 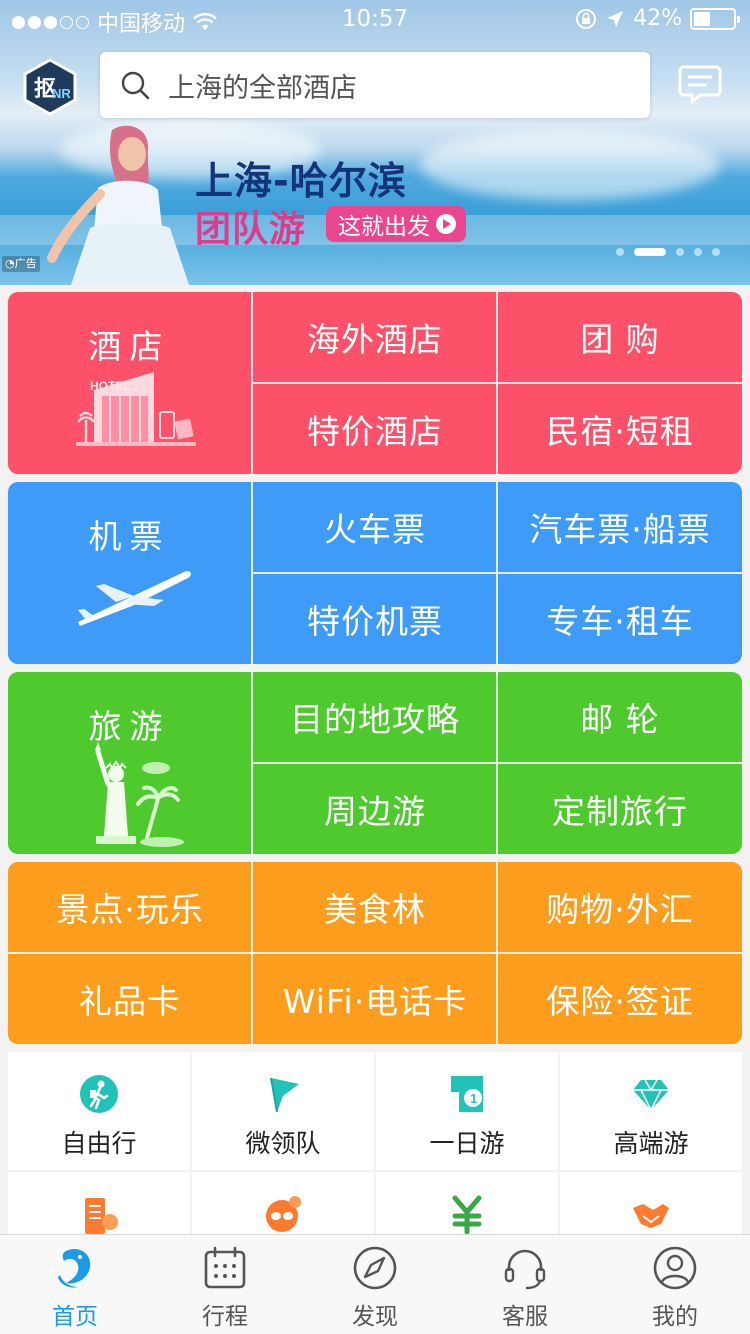 I want to click on misc-cell-3: 礼品卡, so click(x=130, y=999).